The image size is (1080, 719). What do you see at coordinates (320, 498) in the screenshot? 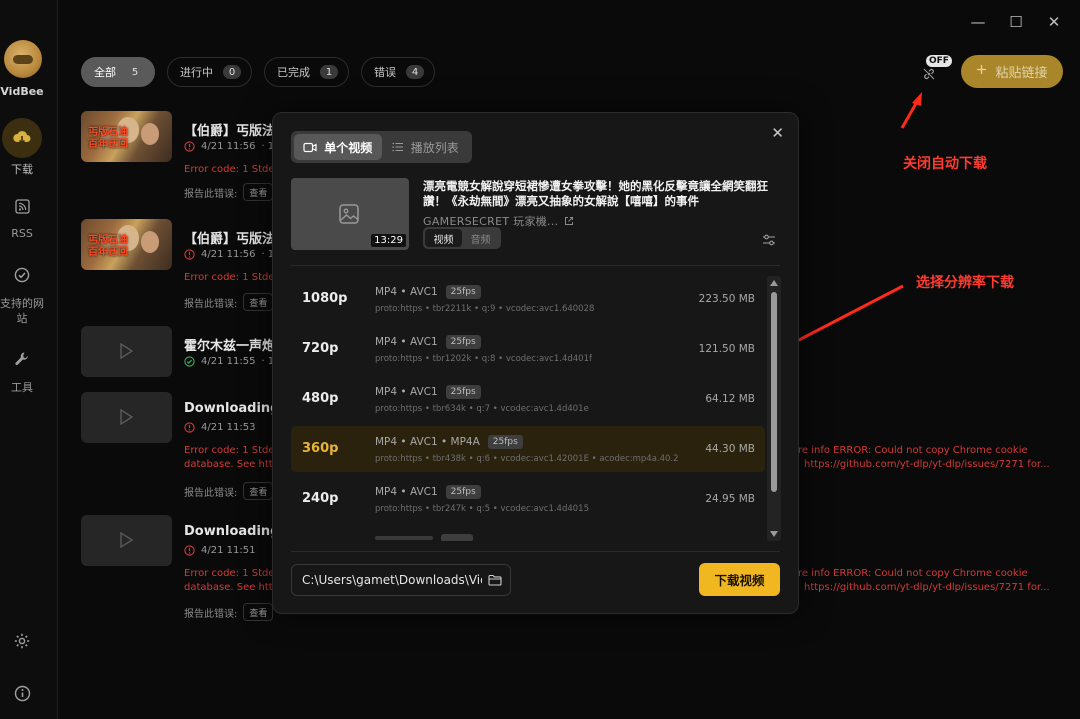
I see `format-resolution: 240p` at bounding box center [320, 498].